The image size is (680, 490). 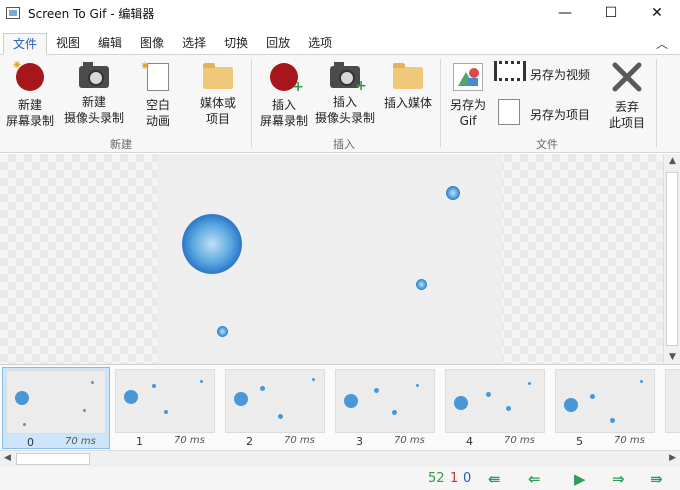 I want to click on discard-icon, so click(x=627, y=77).